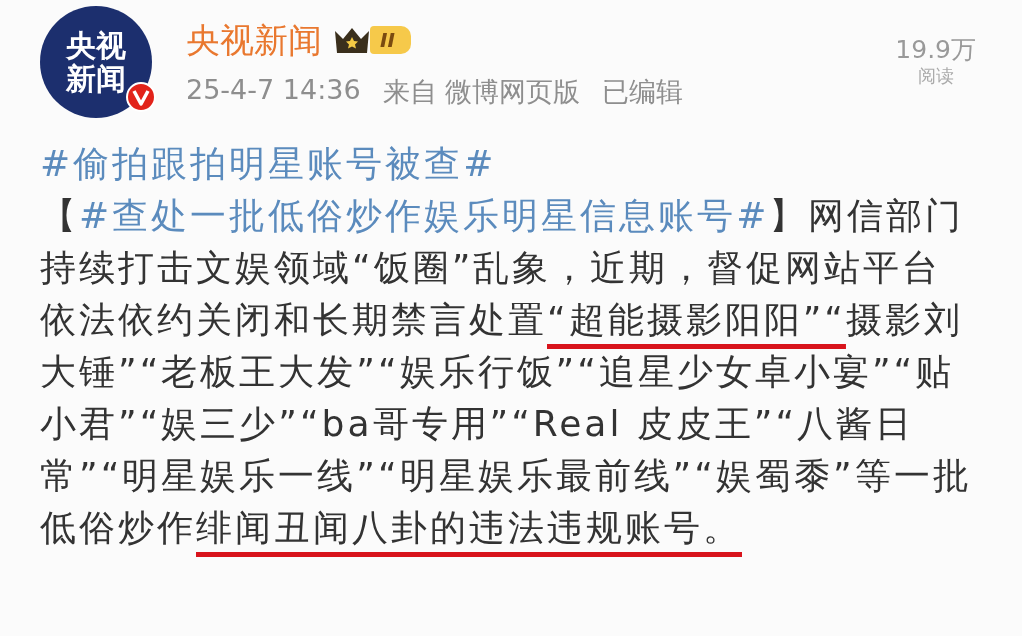 This screenshot has width=1022, height=636. Describe the element at coordinates (643, 92) in the screenshot. I see `edited-label: 已编辑` at that location.